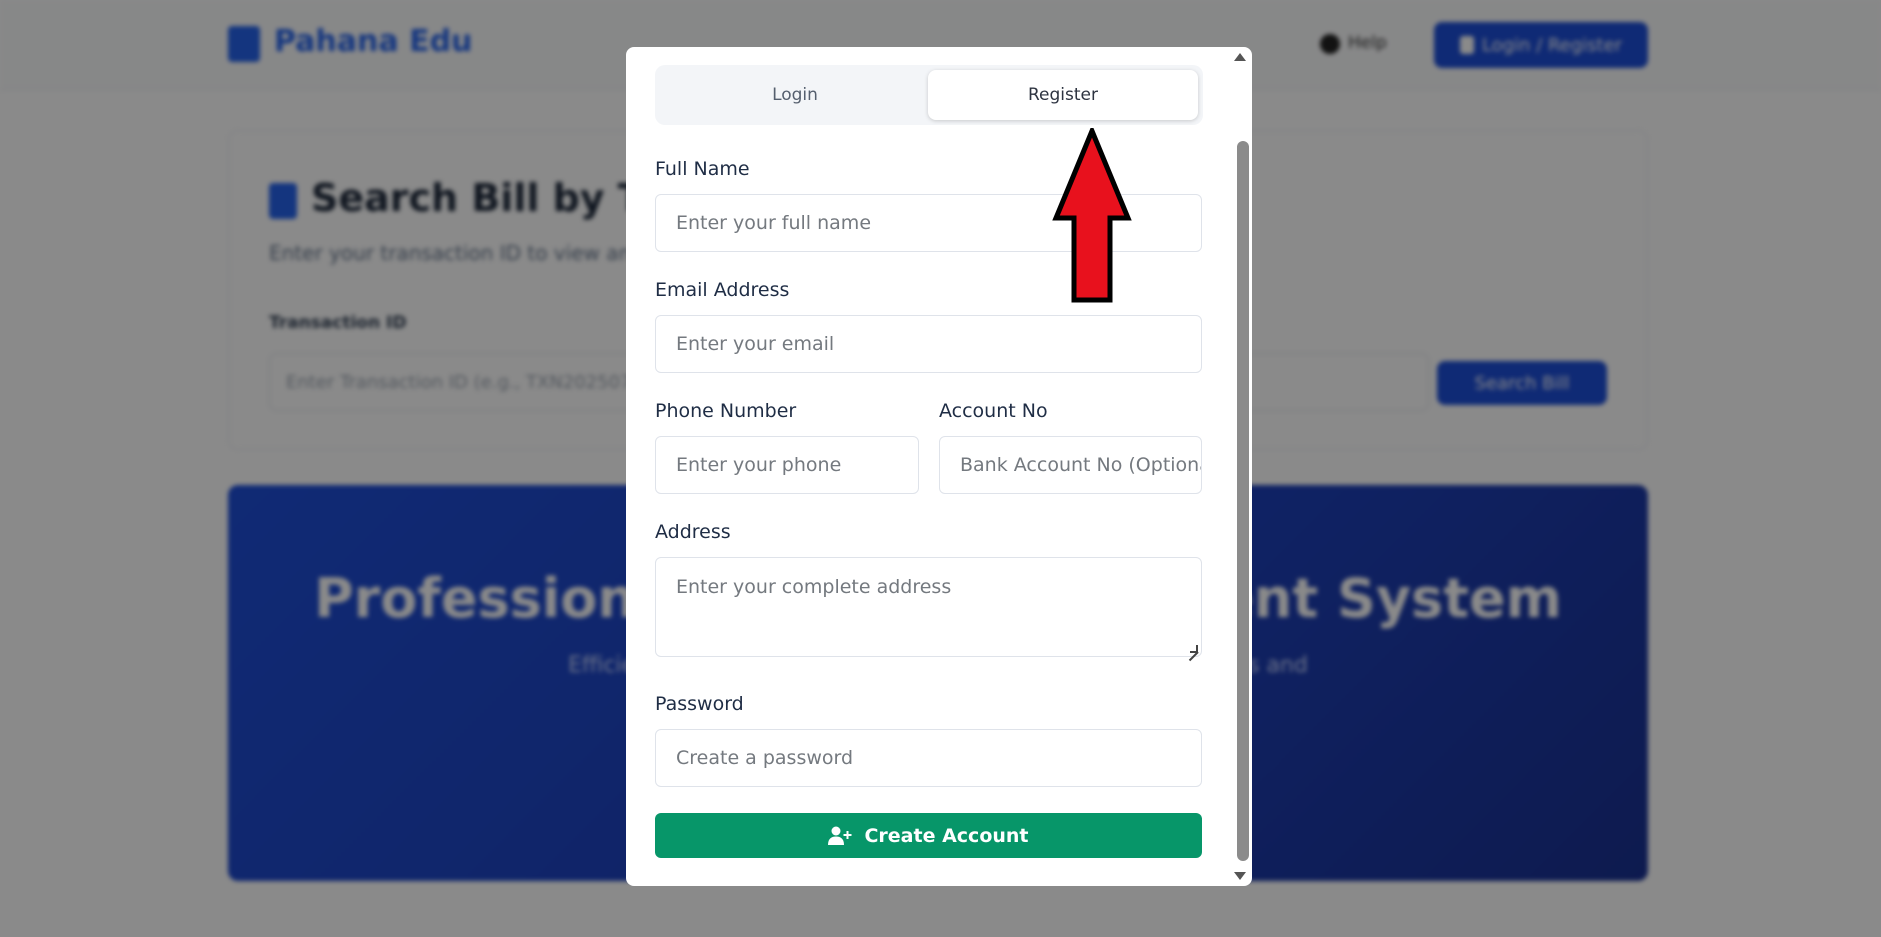  I want to click on email-input: Enter your email, so click(928, 344).